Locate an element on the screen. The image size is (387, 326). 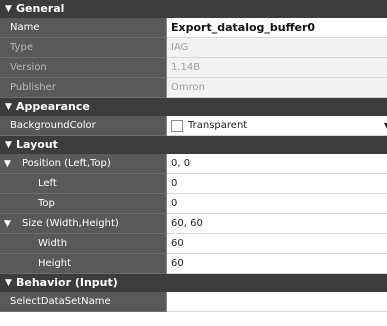
property-label: ▼ Size (Width,Height) is located at coordinates (83, 224).